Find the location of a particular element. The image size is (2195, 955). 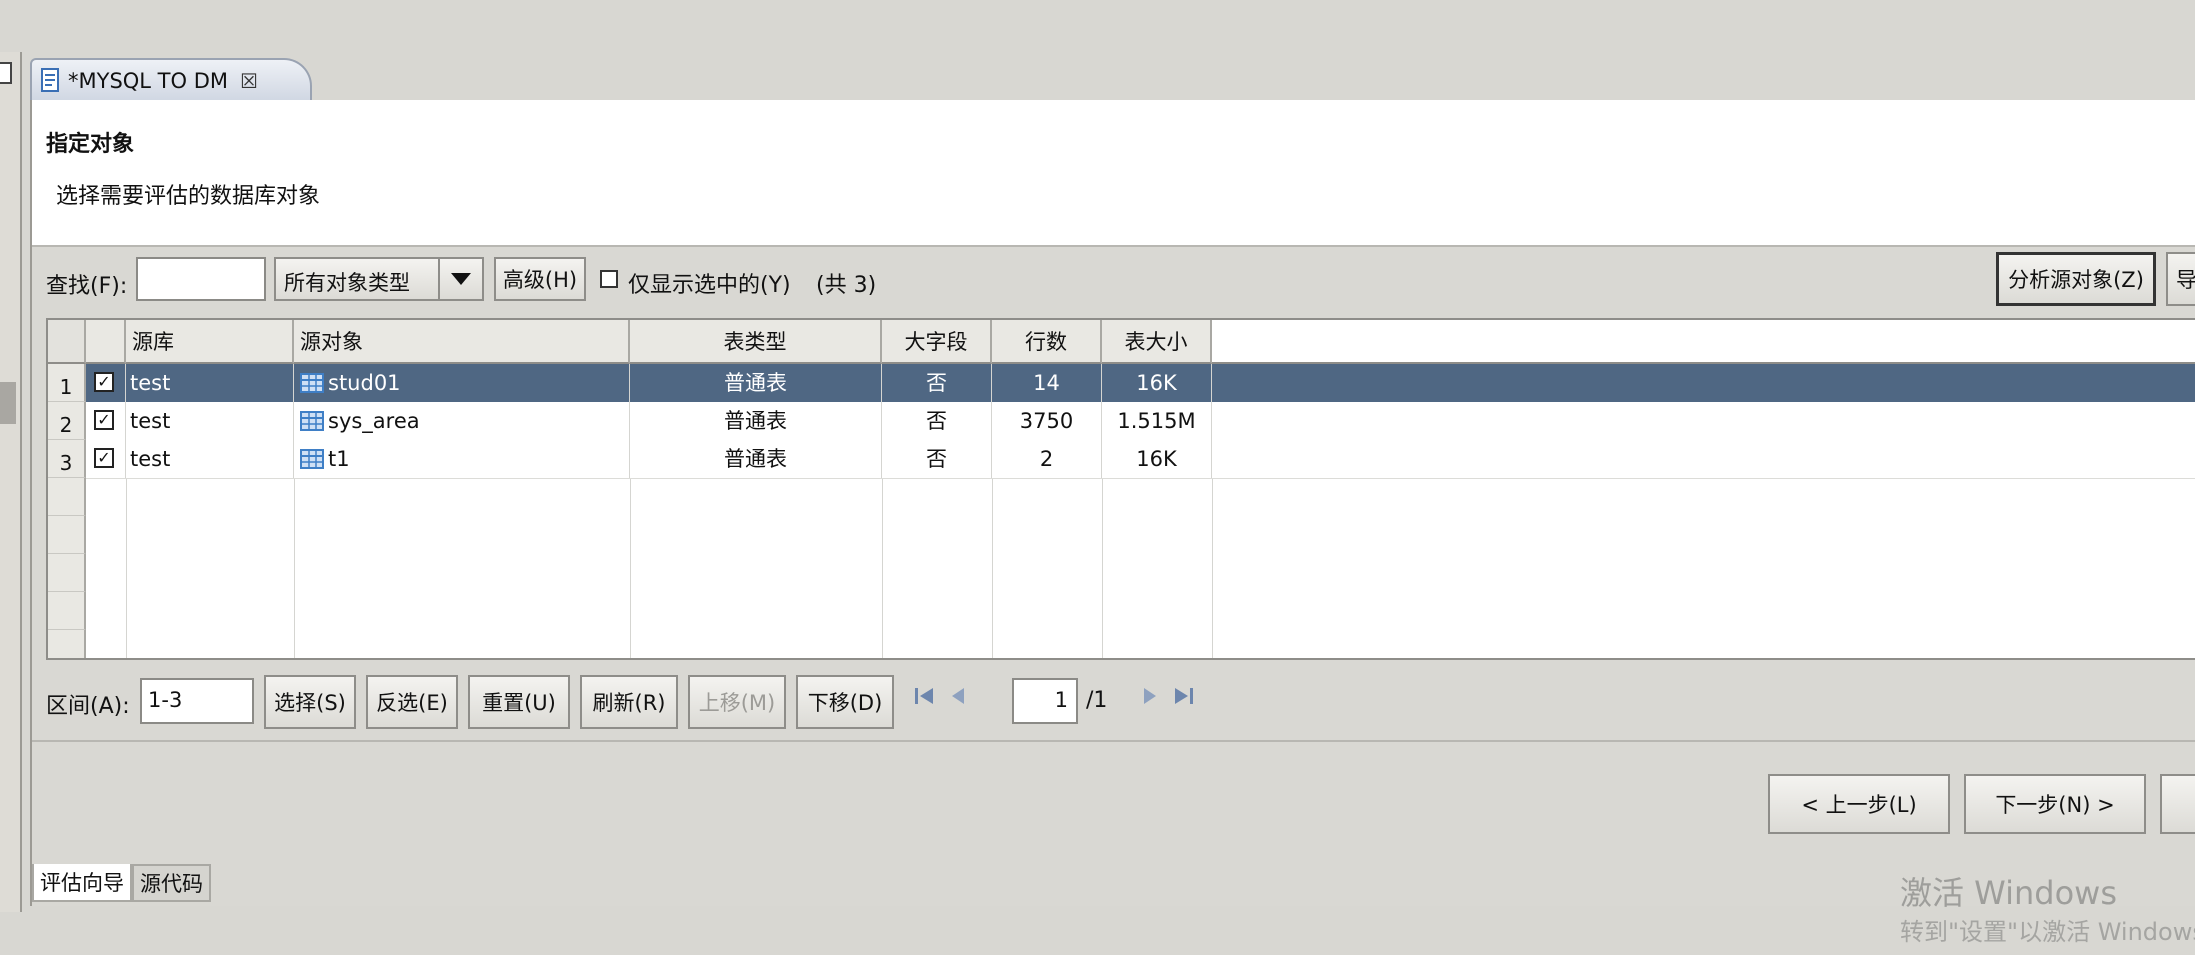

activation-watermark-hint: 转到"设置"以激活 Windows is located at coordinates (2047, 932).